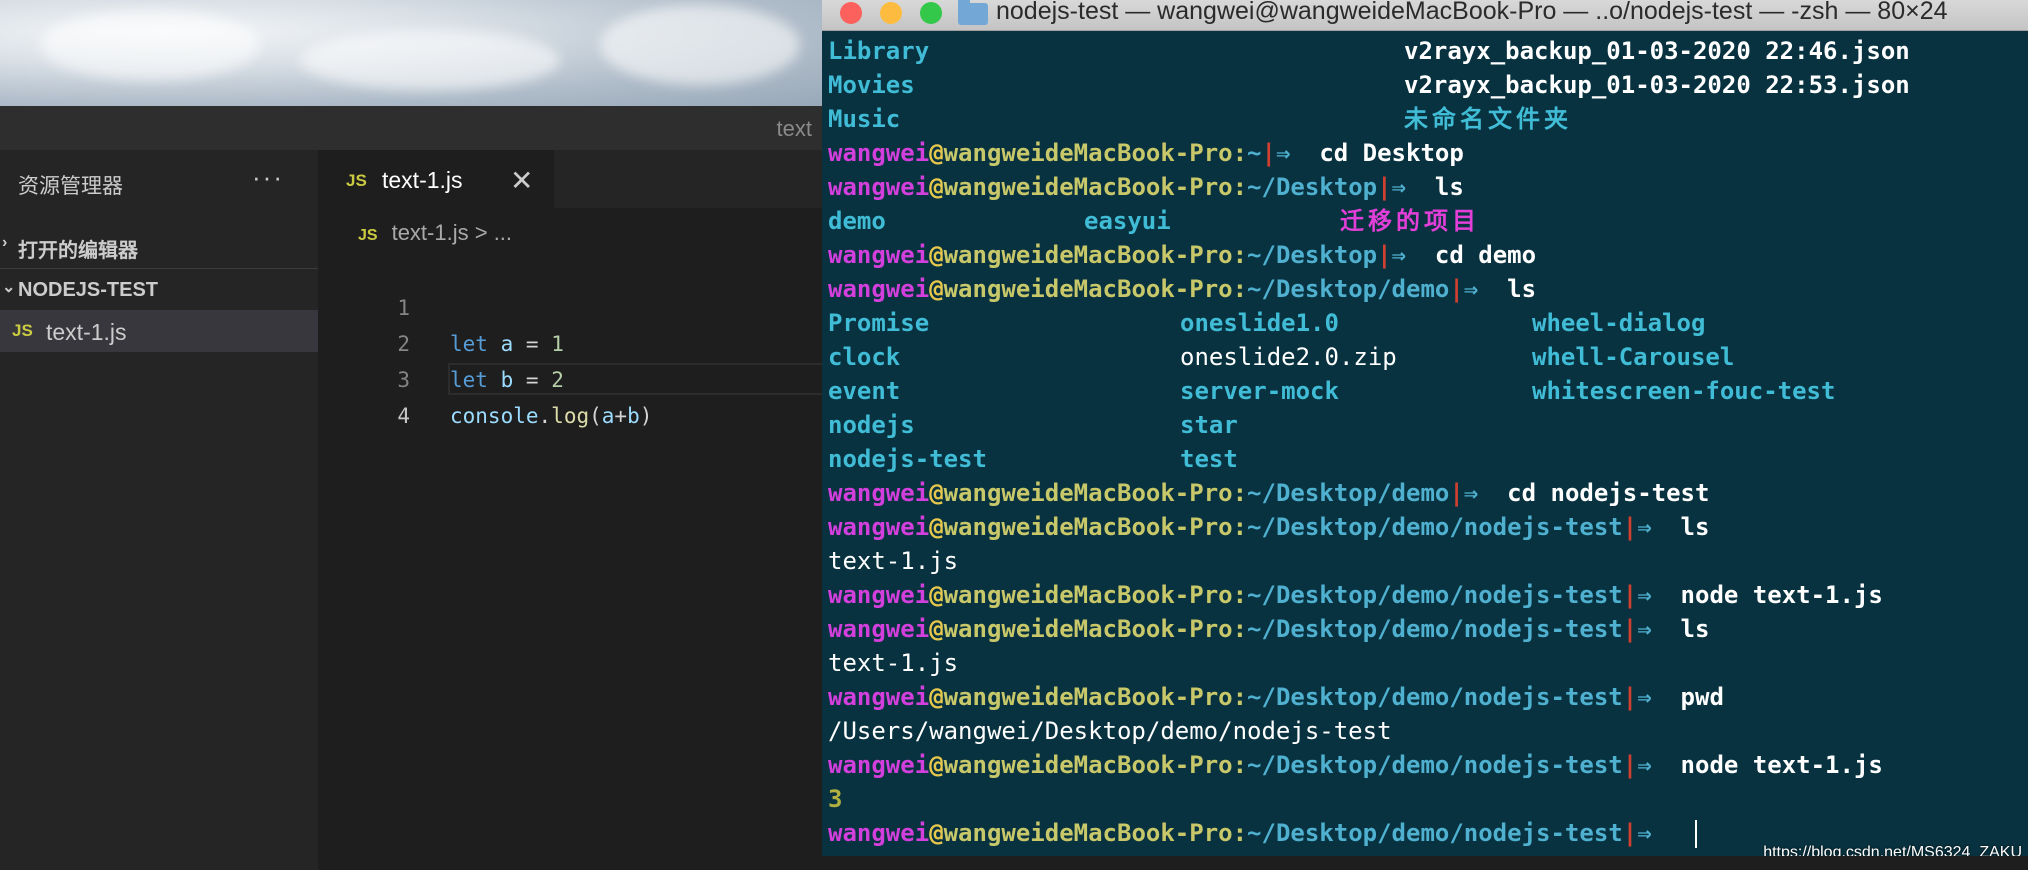 This screenshot has height=870, width=2028. Describe the element at coordinates (891, 13) in the screenshot. I see `minimize-window-button` at that location.